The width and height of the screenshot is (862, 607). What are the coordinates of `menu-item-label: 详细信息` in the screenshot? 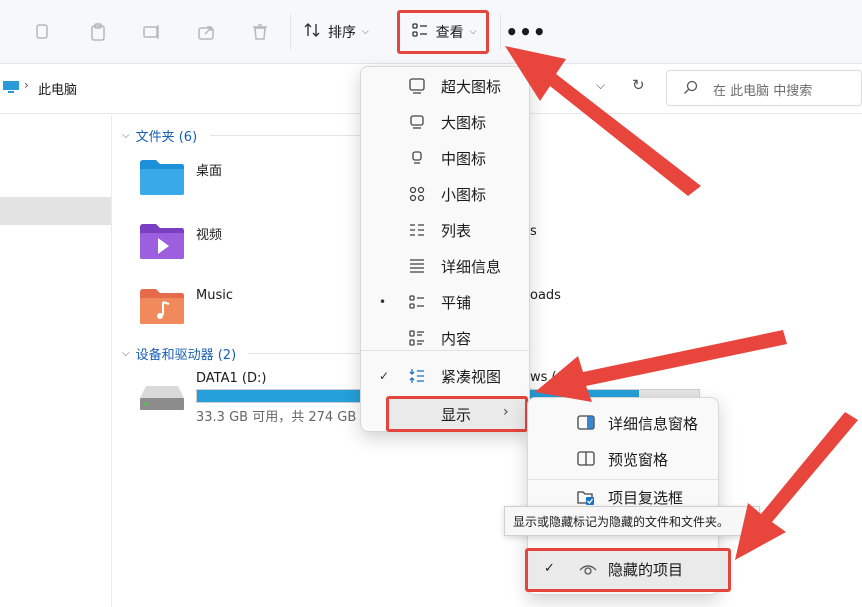 It's located at (471, 266).